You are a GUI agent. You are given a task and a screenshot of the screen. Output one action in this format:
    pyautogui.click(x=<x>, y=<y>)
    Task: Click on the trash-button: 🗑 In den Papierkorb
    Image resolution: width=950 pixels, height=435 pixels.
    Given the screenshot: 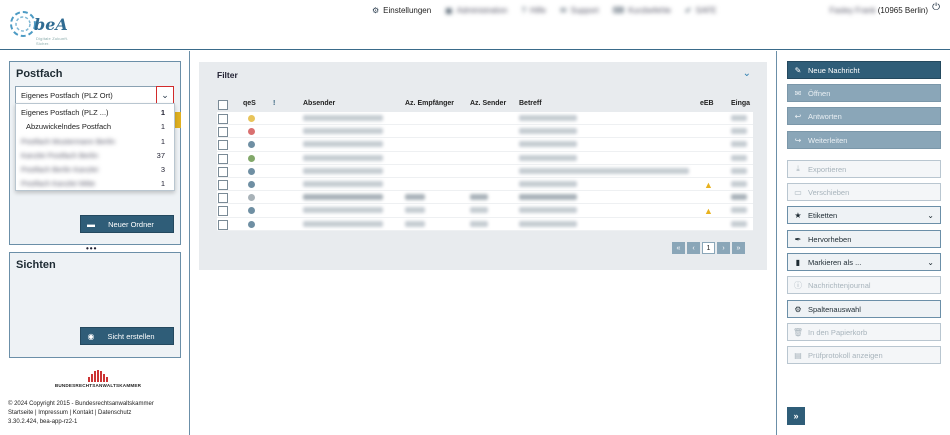 What is the action you would take?
    pyautogui.click(x=864, y=332)
    